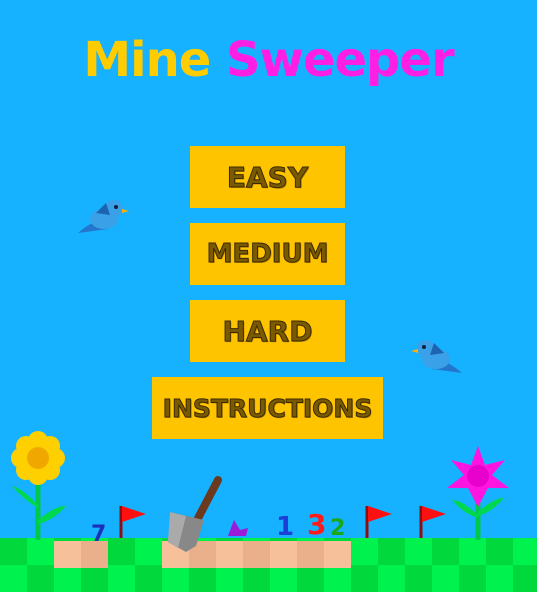 This screenshot has height=592, width=537. I want to click on title-word-sweeper: Sweeper, so click(340, 60).